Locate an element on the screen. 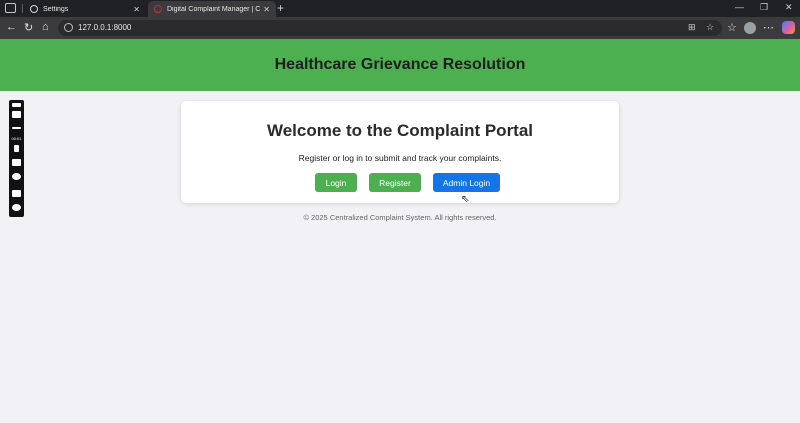  site-header: Healthcare Grievance Resolution is located at coordinates (400, 65).